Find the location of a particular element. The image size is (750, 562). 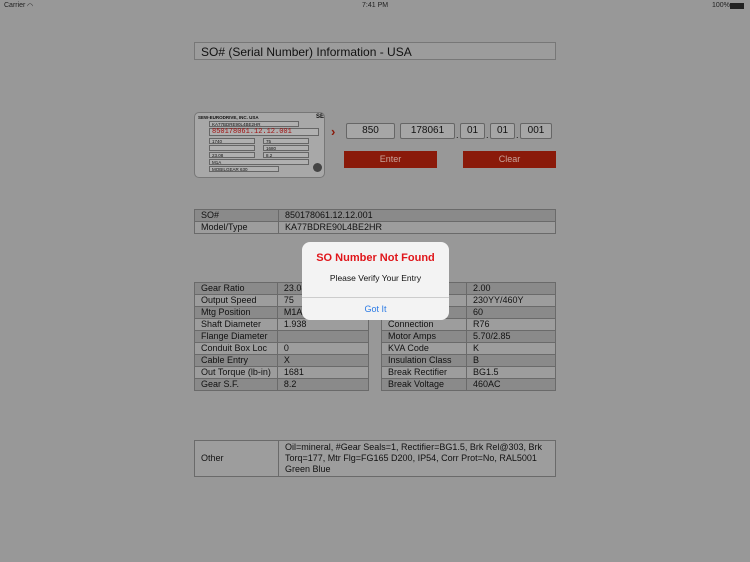

plate-so: 850178061.12.12.001 is located at coordinates (264, 132).